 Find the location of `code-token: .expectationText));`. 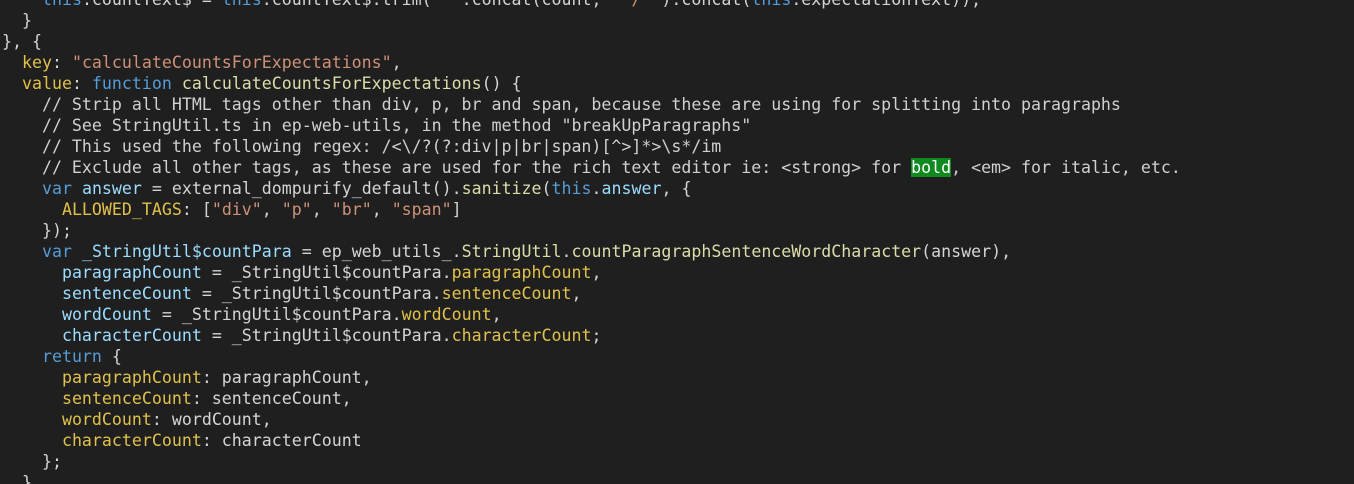

code-token: .expectationText)); is located at coordinates (886, 4).